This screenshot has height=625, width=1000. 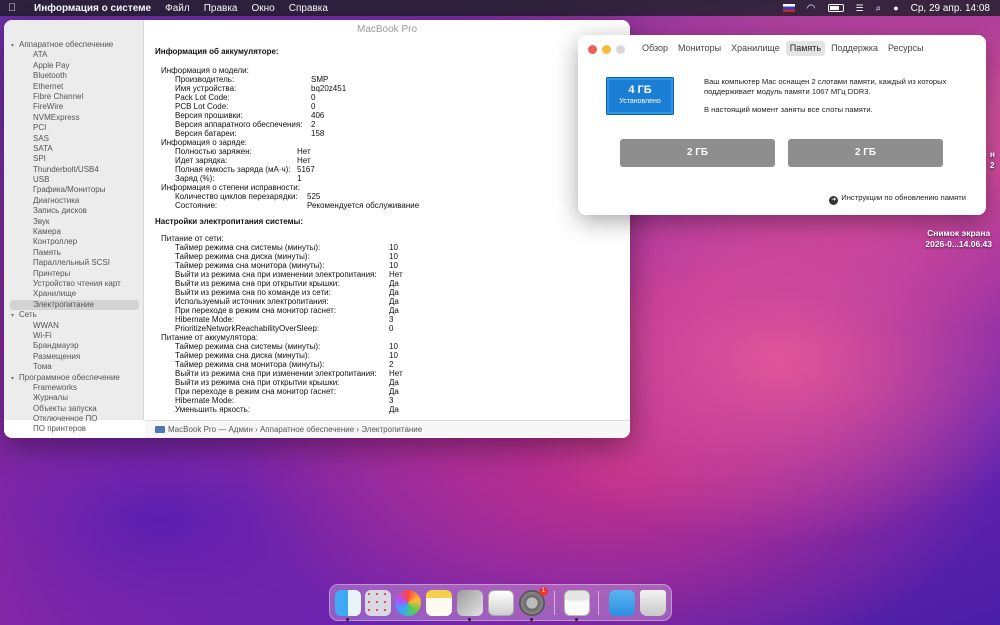 What do you see at coordinates (43, 148) in the screenshot?
I see `sidebar-item-label: SATA` at bounding box center [43, 148].